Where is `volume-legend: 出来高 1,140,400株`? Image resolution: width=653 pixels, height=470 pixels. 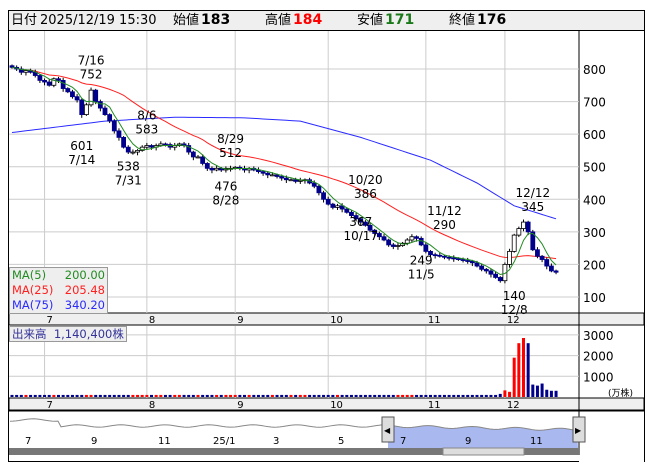
volume-legend: 出来高 1,140,400株 is located at coordinates (68, 334).